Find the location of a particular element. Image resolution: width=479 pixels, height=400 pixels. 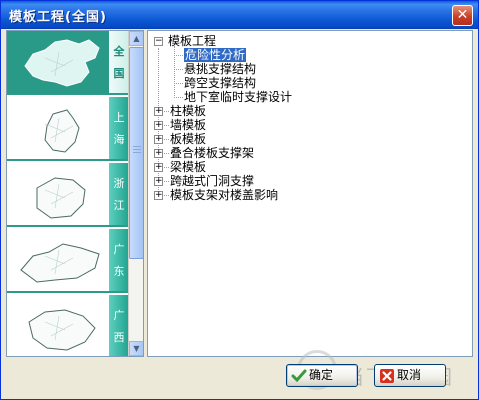

tree-node-label: 跨越式门洞支撑 is located at coordinates (212, 181).